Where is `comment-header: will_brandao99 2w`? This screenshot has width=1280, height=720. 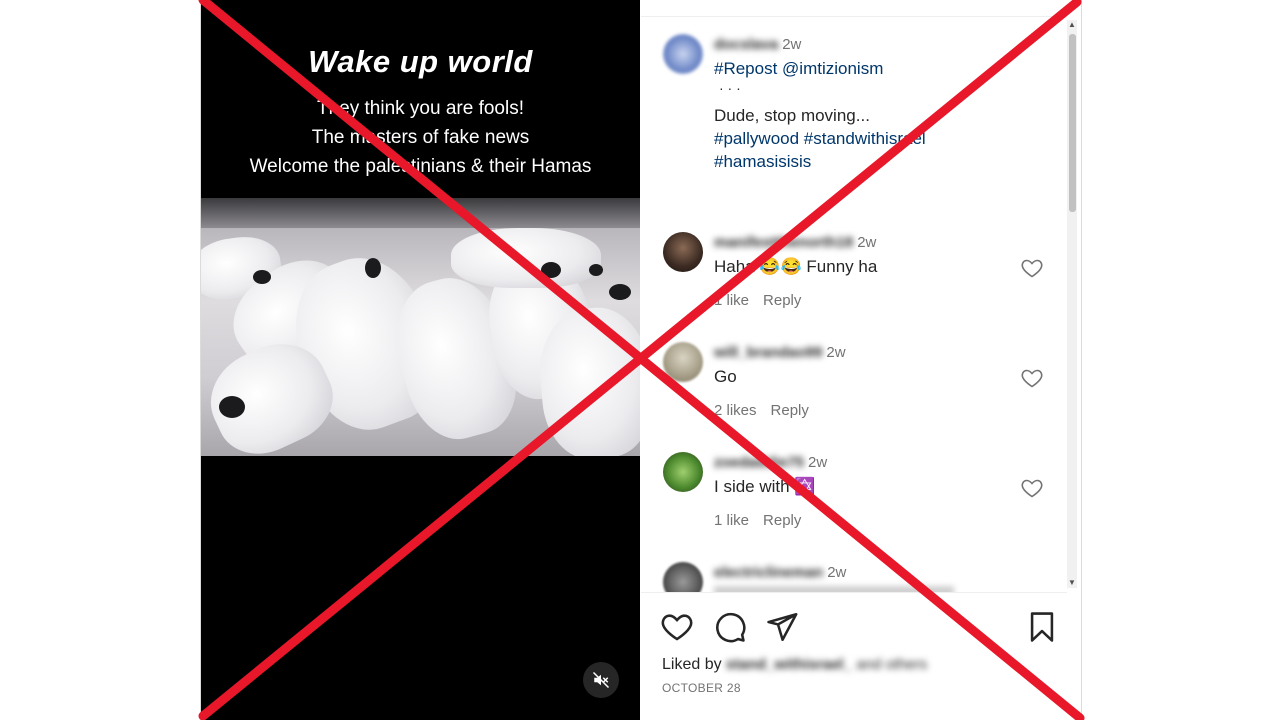 comment-header: will_brandao99 2w is located at coordinates (780, 352).